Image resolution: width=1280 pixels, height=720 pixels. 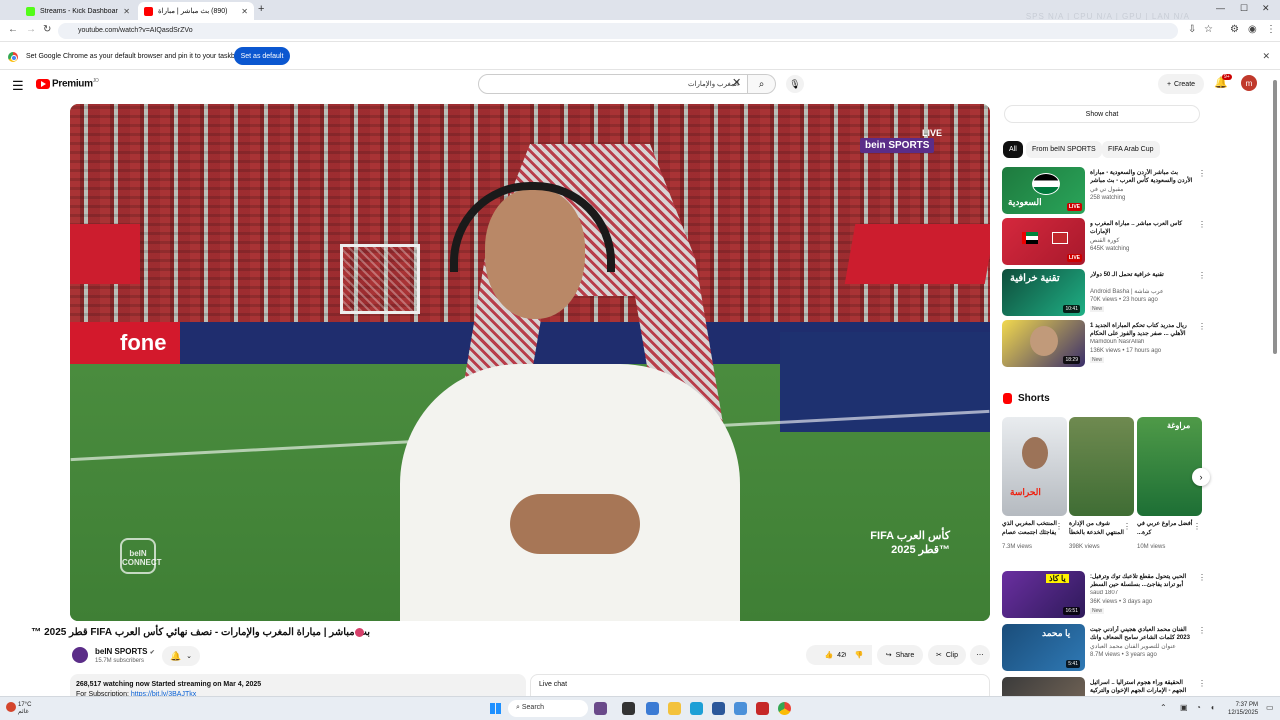 What do you see at coordinates (696, 708) in the screenshot?
I see `edge-icon` at bounding box center [696, 708].